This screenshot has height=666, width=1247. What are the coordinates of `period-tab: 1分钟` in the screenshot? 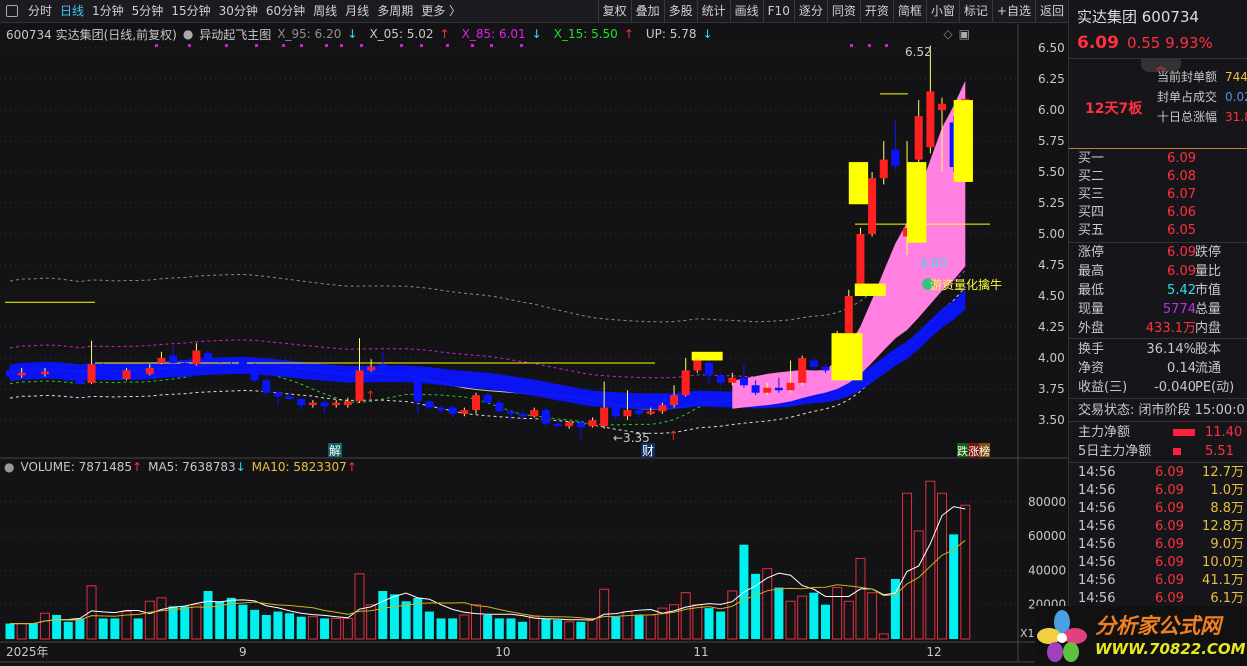 It's located at (108, 11).